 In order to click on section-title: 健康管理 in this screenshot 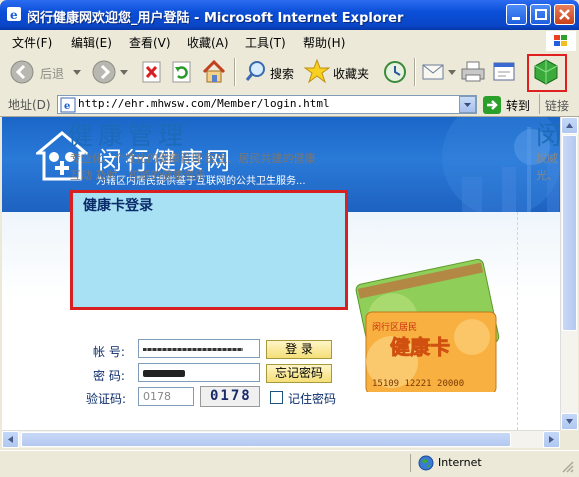, I will do `click(128, 135)`.